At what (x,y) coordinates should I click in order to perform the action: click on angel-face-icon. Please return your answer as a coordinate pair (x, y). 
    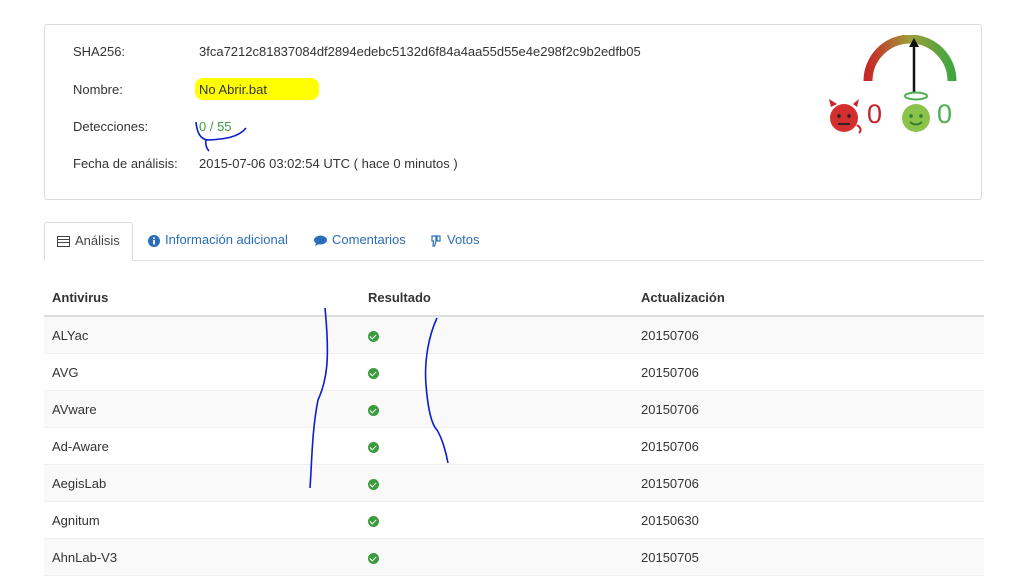
    Looking at the image, I should click on (916, 113).